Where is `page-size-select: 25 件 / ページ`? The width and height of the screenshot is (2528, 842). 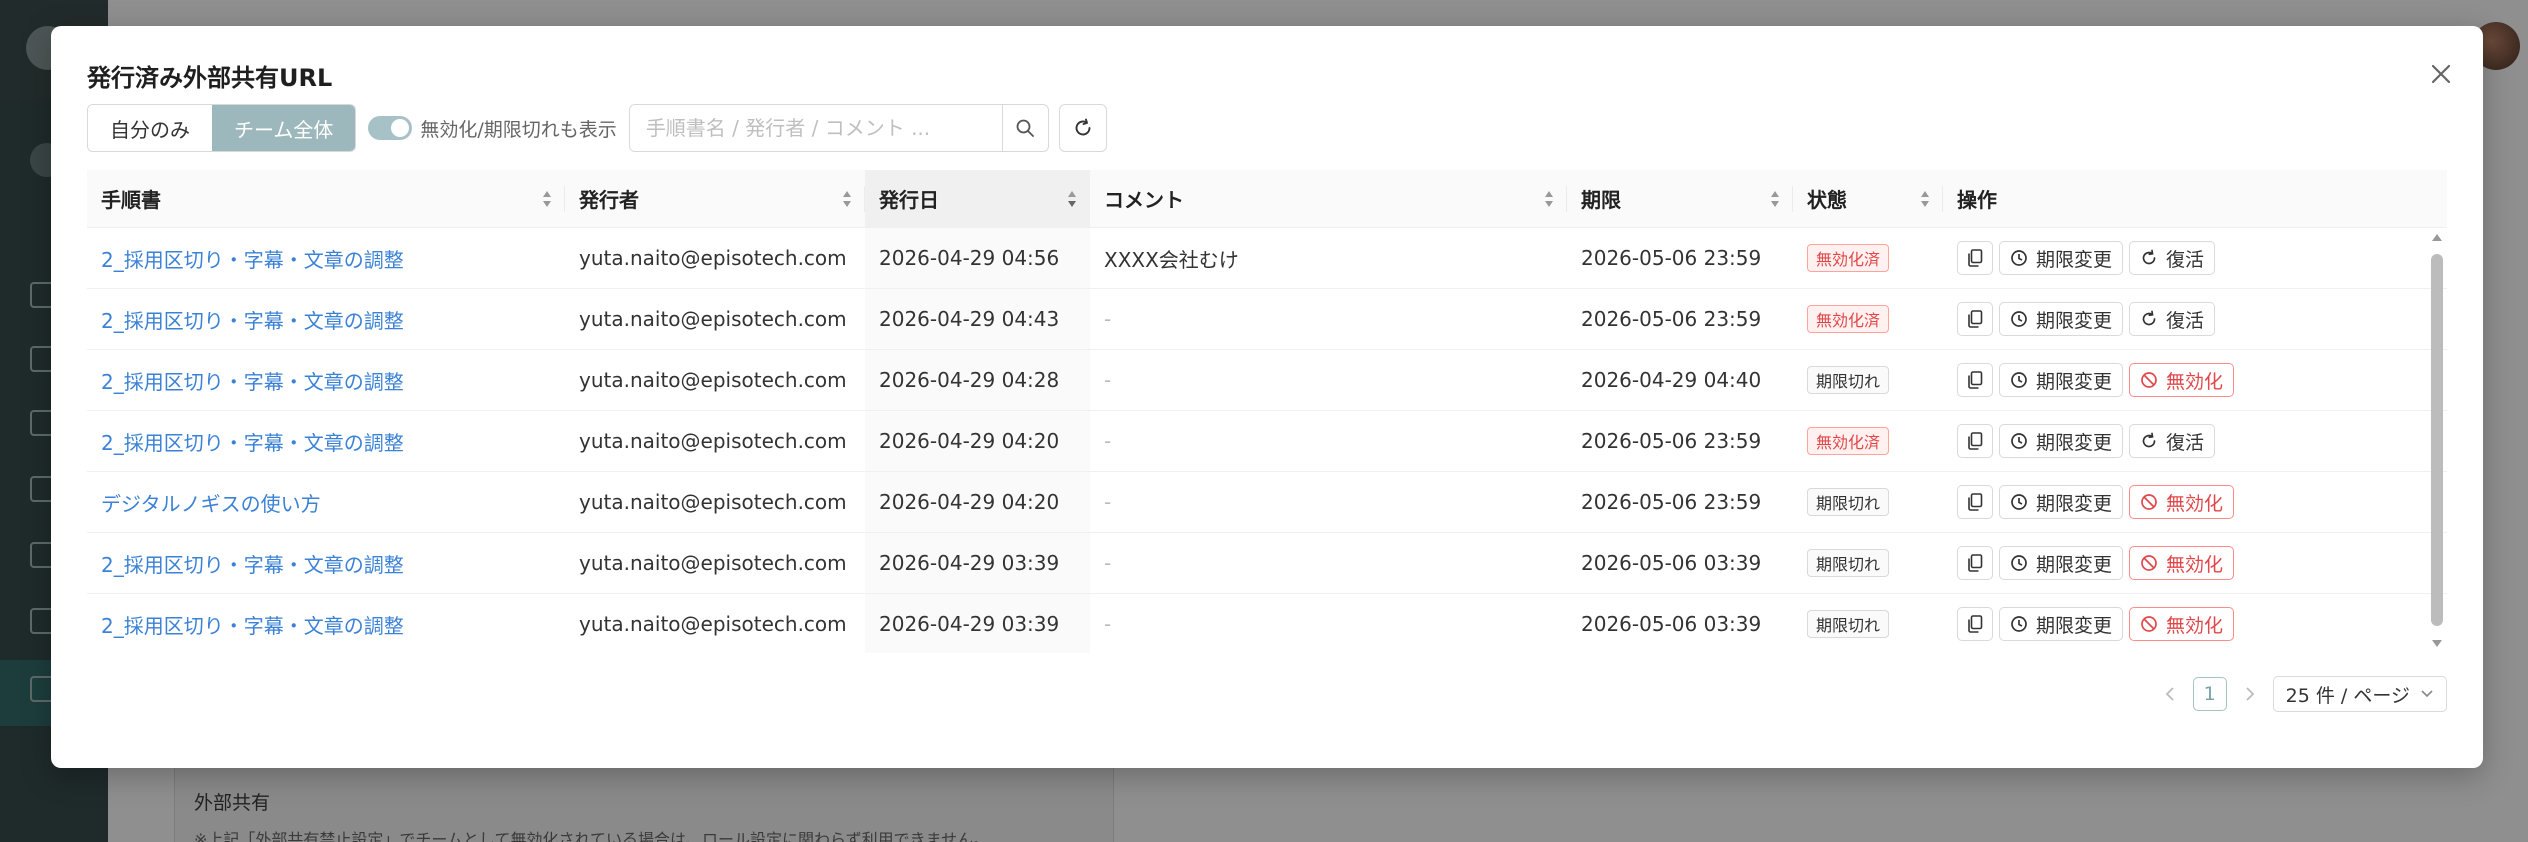 page-size-select: 25 件 / ページ is located at coordinates (2359, 694).